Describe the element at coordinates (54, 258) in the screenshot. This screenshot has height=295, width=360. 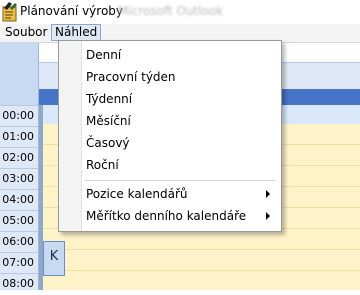
I see `collapse-left-icon: K` at that location.